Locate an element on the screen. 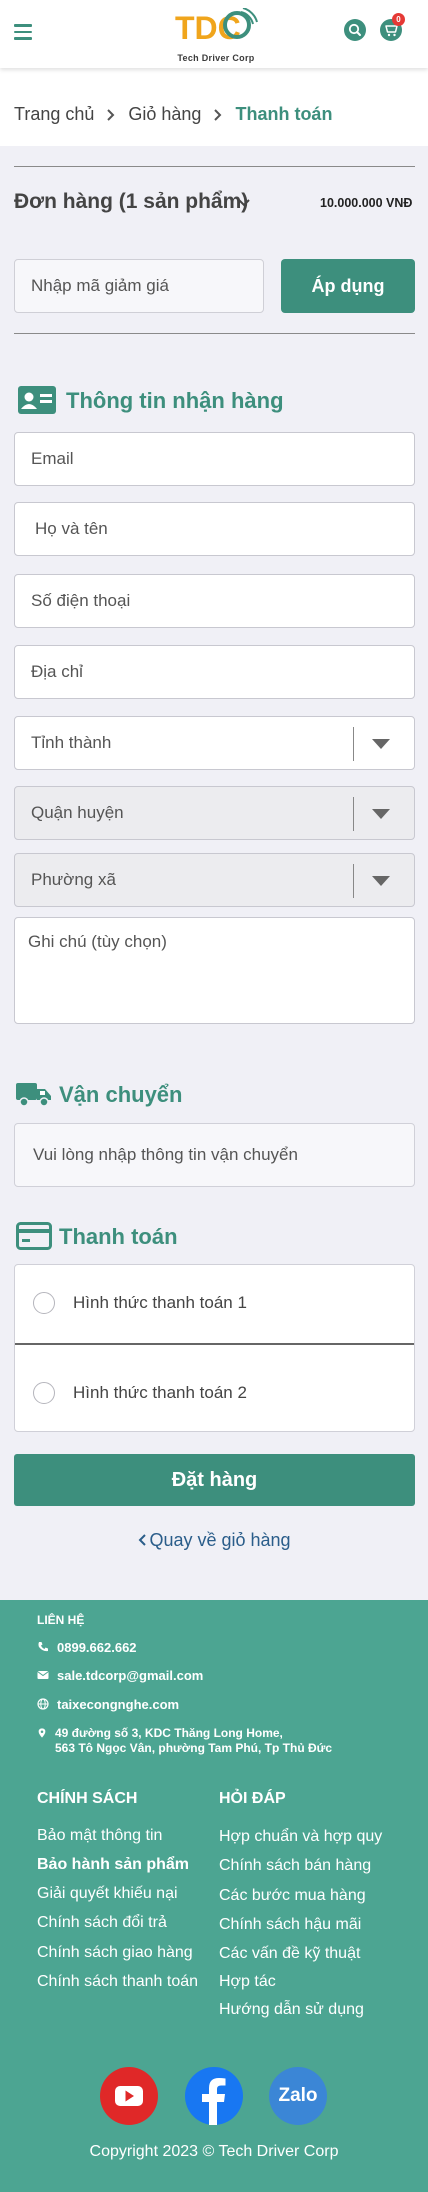  id-card-icon is located at coordinates (37, 400).